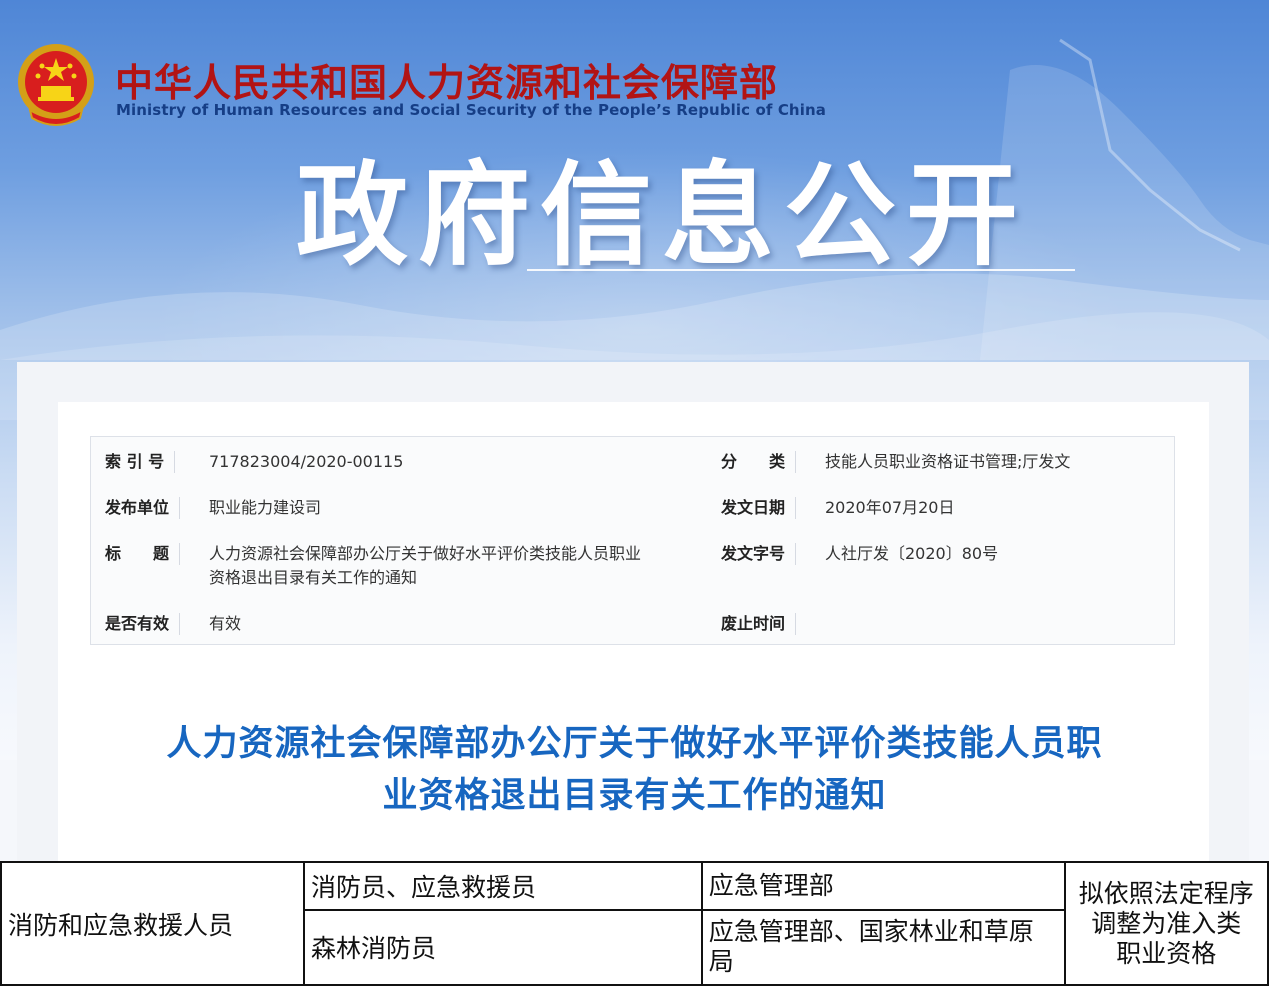 This screenshot has width=1269, height=986. Describe the element at coordinates (225, 623) in the screenshot. I see `valid-value: 有效` at that location.